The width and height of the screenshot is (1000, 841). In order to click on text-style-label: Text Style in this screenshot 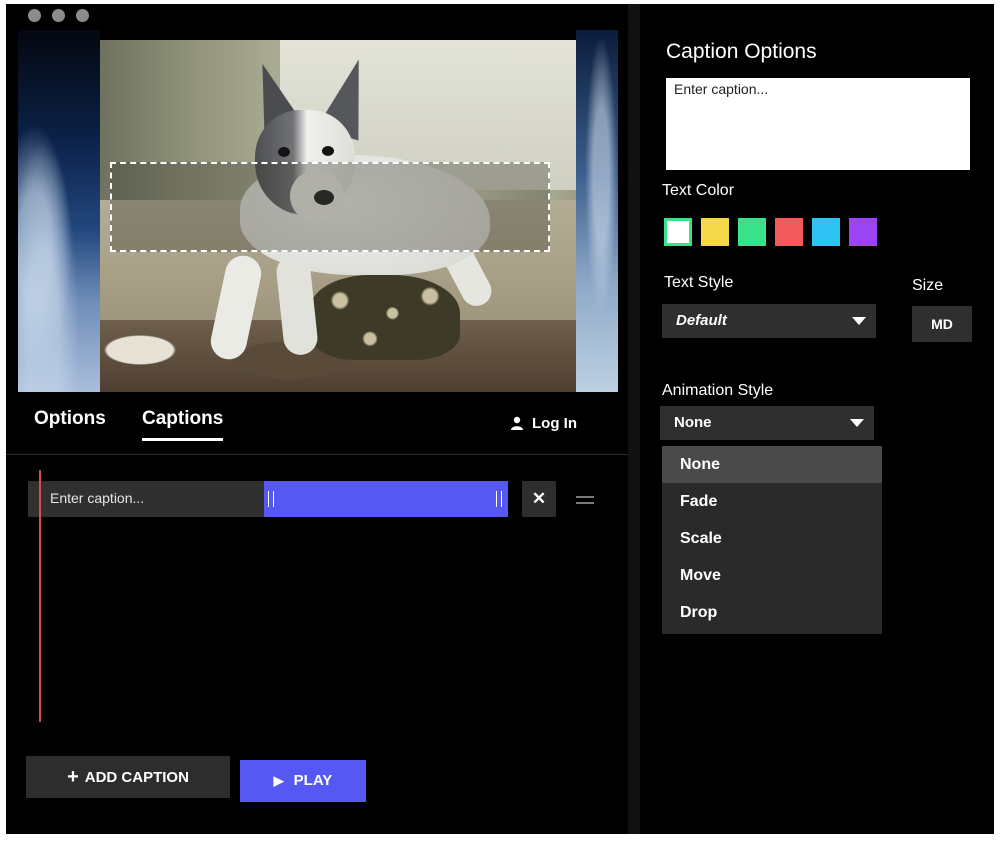, I will do `click(699, 282)`.